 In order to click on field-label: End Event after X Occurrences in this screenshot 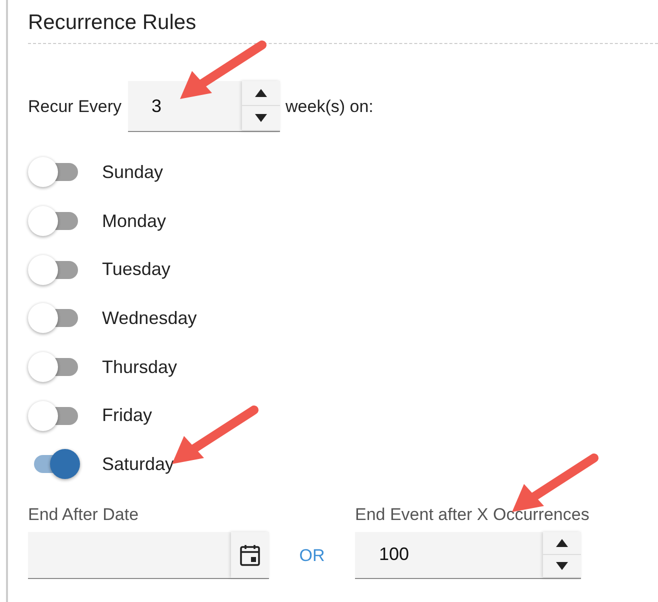, I will do `click(472, 514)`.